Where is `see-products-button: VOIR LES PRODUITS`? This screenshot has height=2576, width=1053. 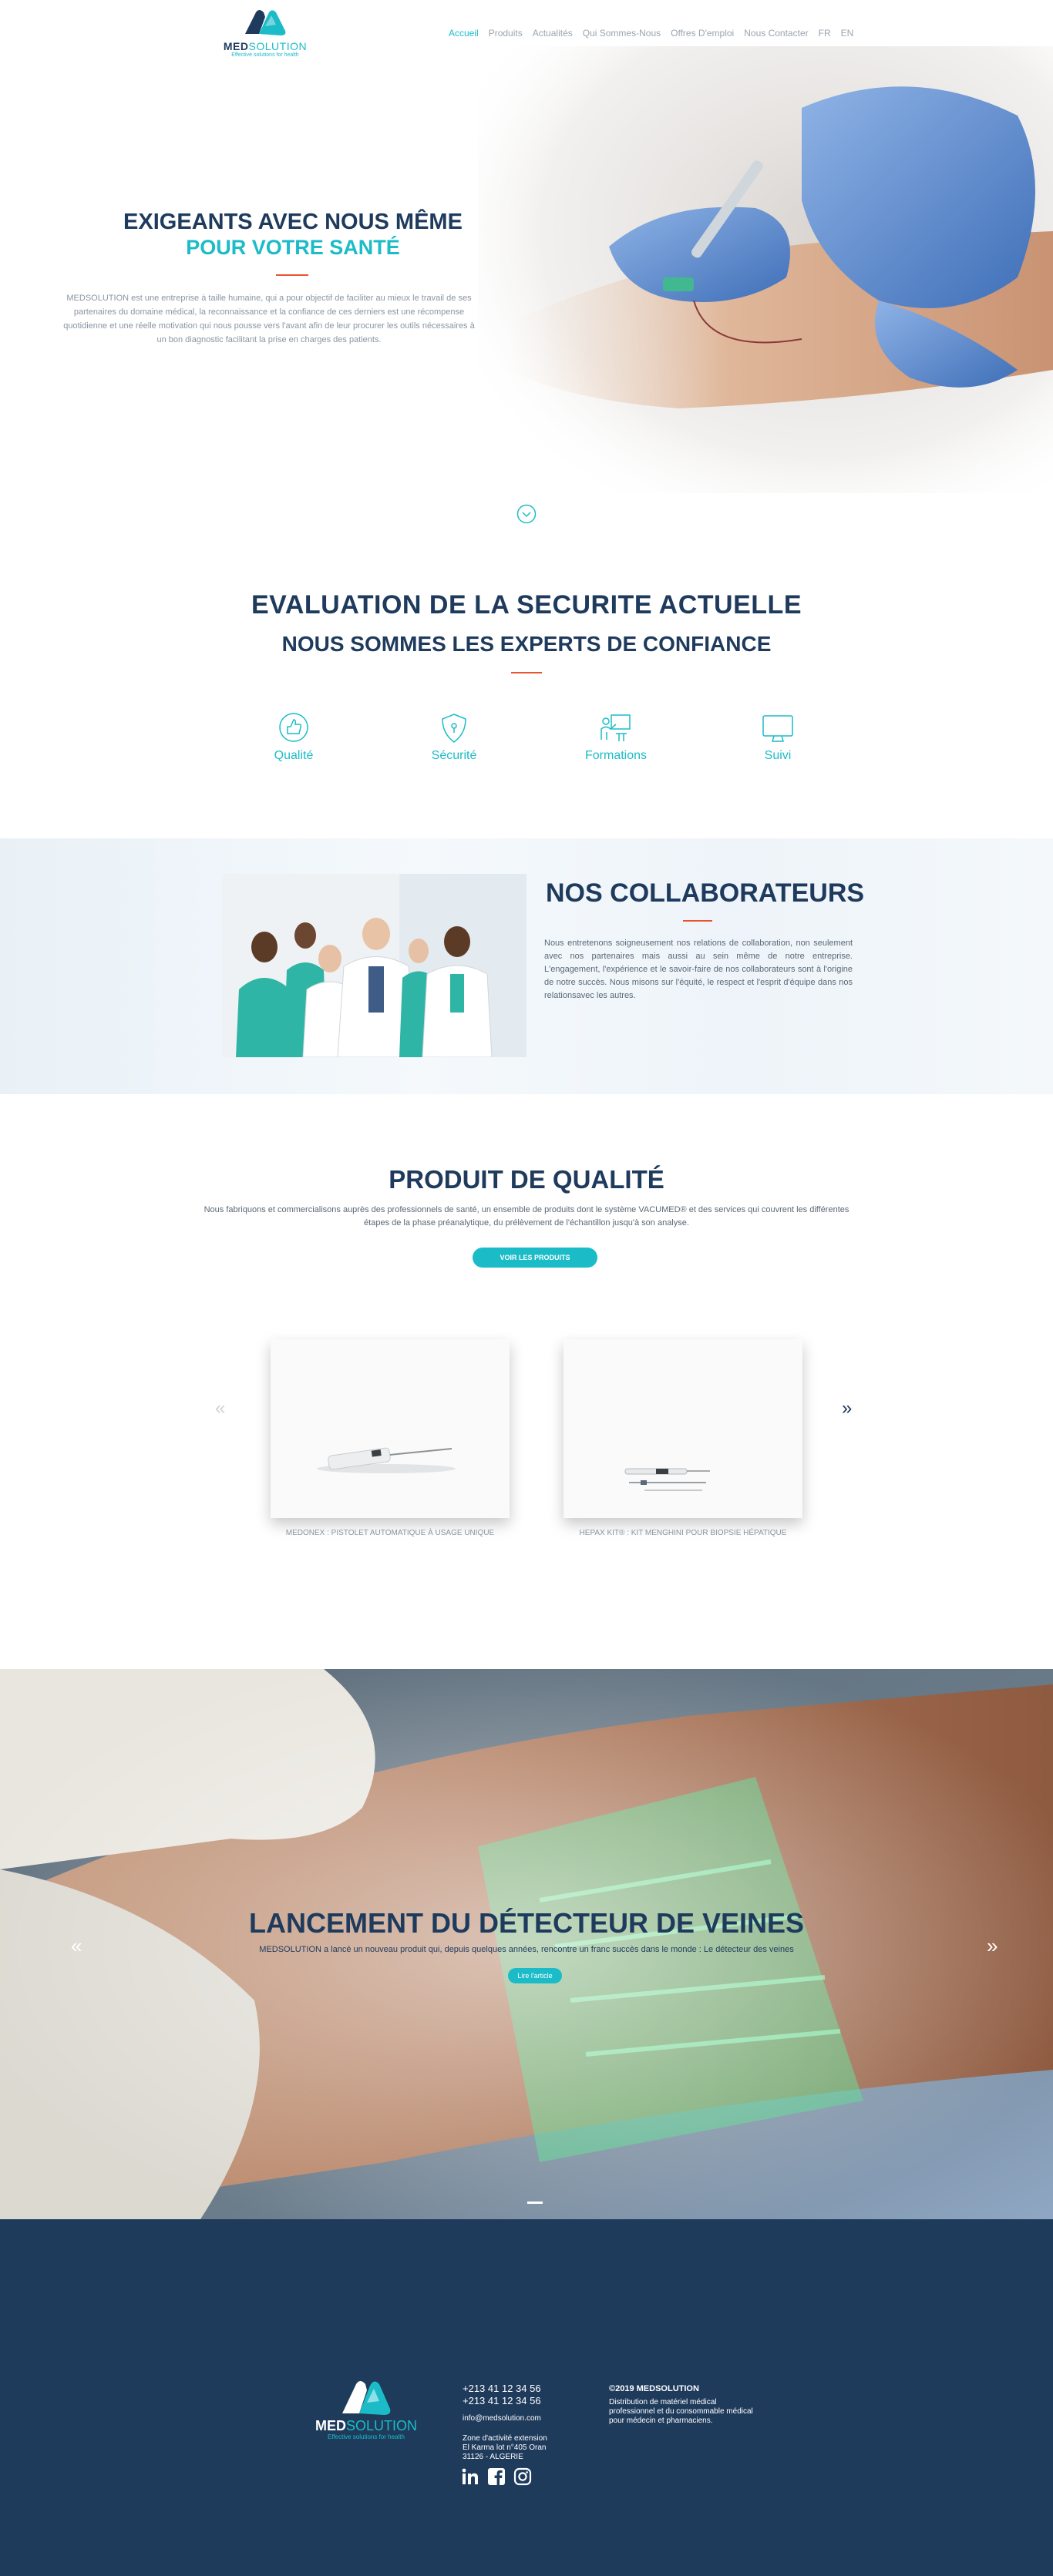 see-products-button: VOIR LES PRODUITS is located at coordinates (535, 1258).